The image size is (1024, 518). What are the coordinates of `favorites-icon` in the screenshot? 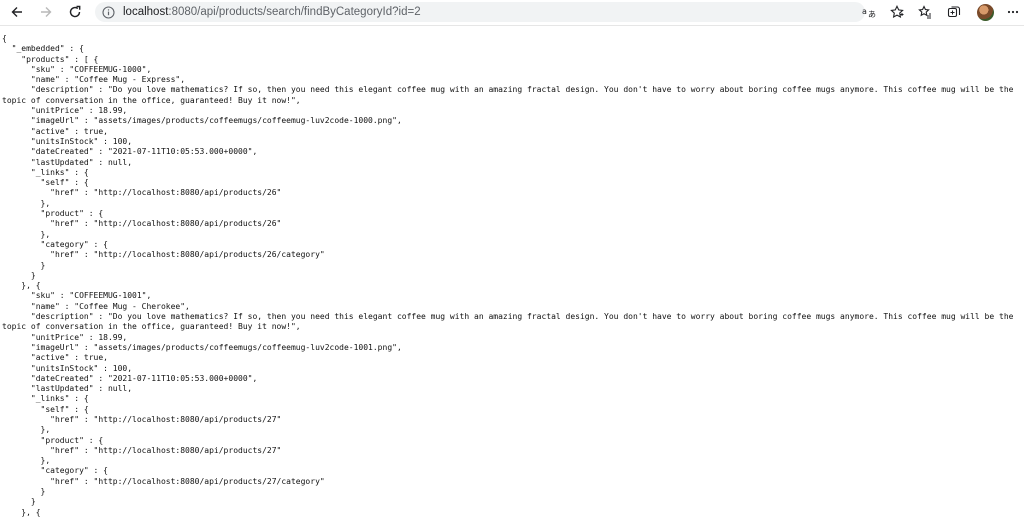 It's located at (925, 12).